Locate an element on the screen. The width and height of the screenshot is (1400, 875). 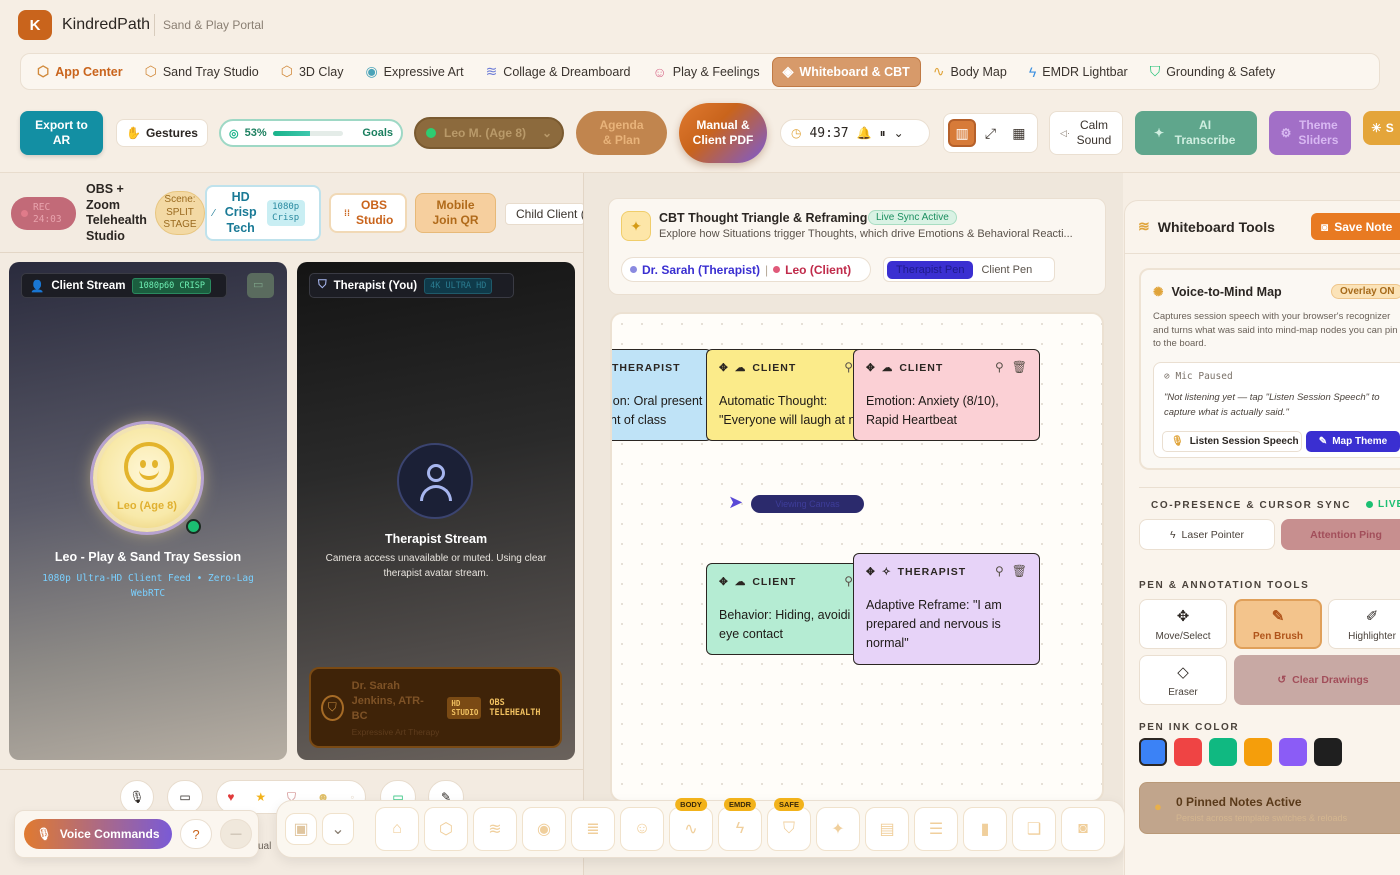
ink-swatch-purple is located at coordinates (1293, 752).